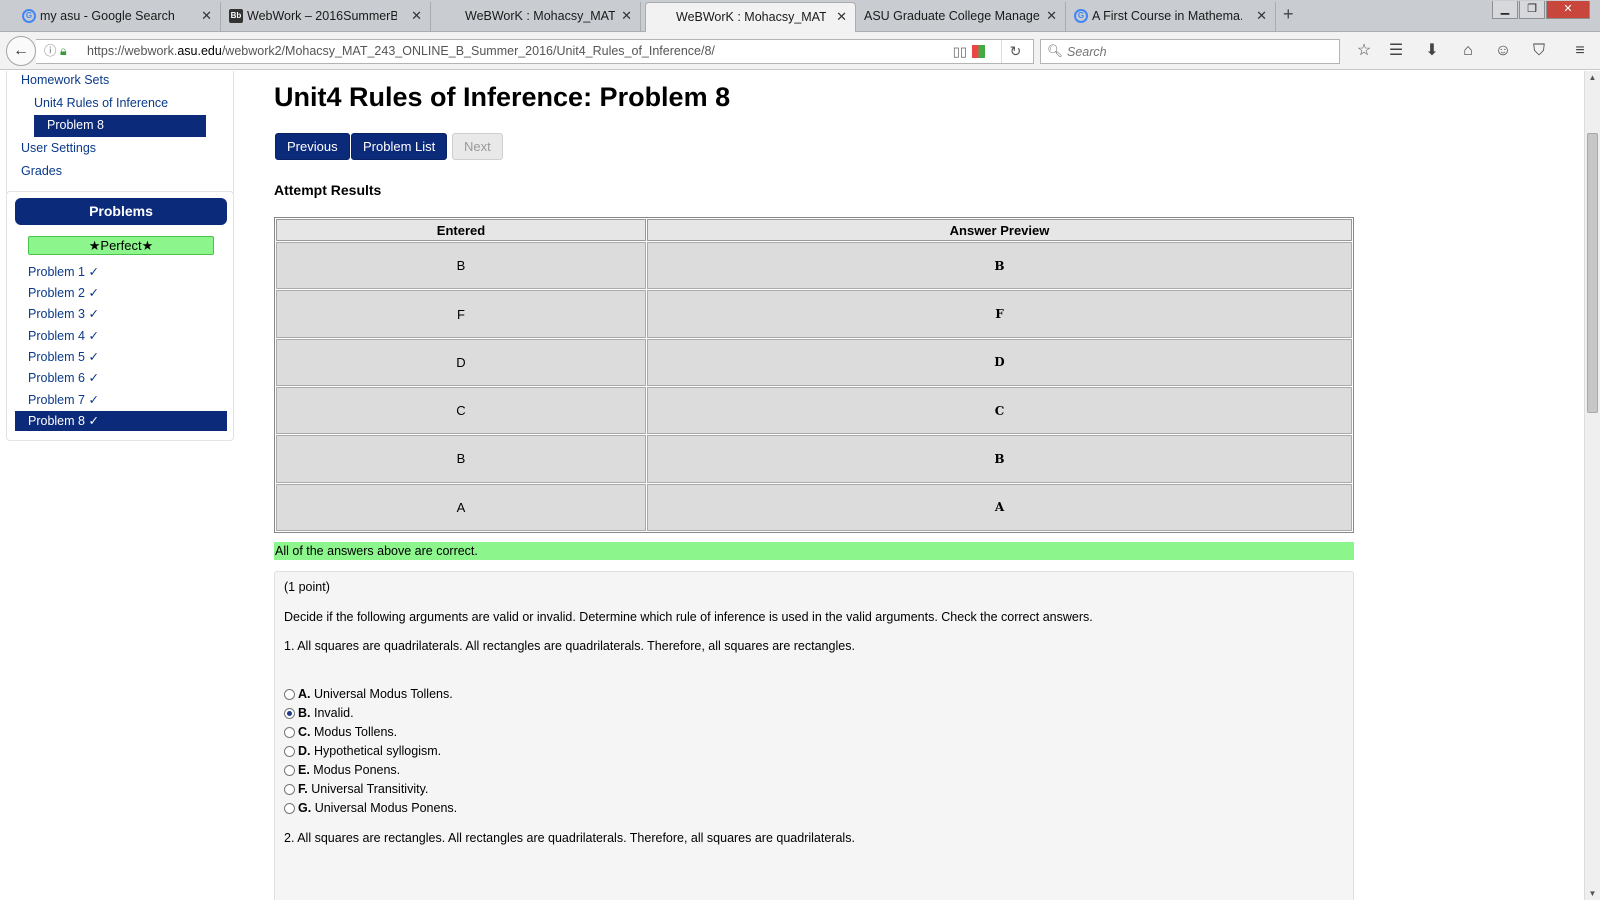  What do you see at coordinates (1505, 10) in the screenshot?
I see `minimize-icon: ▁` at bounding box center [1505, 10].